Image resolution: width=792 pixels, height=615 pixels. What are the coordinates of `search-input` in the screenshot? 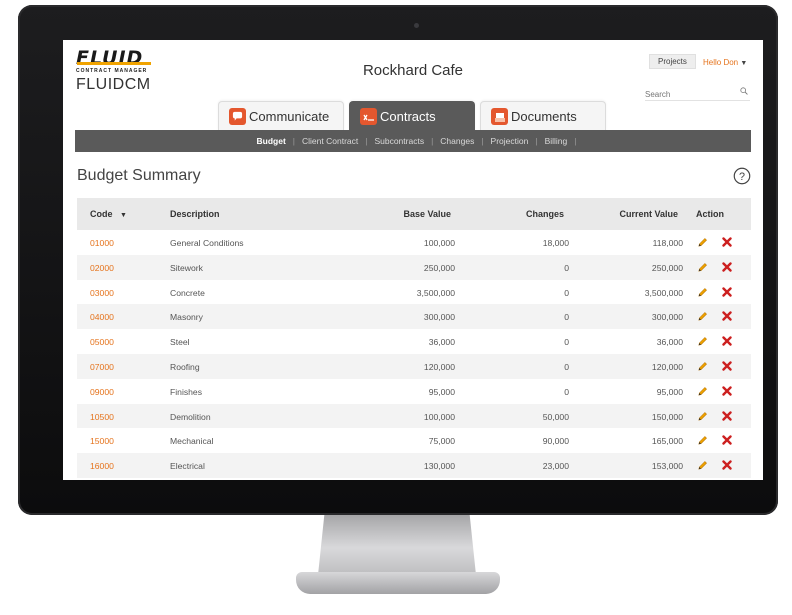 It's located at (690, 93).